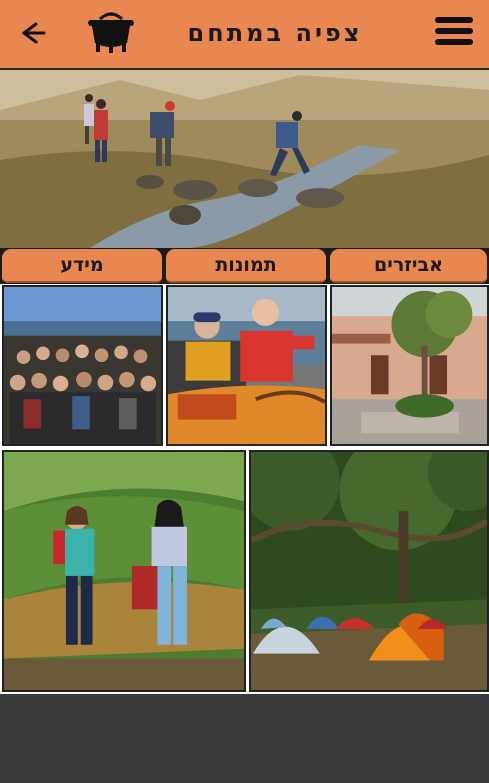 The width and height of the screenshot is (489, 783). I want to click on gallery-photo-kayak, so click(246, 365).